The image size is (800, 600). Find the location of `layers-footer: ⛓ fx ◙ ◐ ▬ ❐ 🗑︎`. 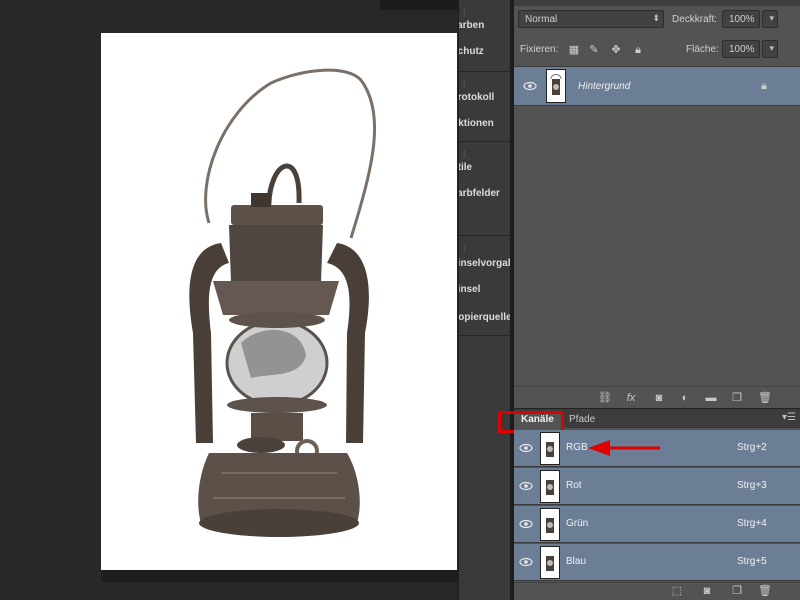

layers-footer: ⛓ fx ◙ ◐ ▬ ❐ 🗑︎ is located at coordinates (657, 397).